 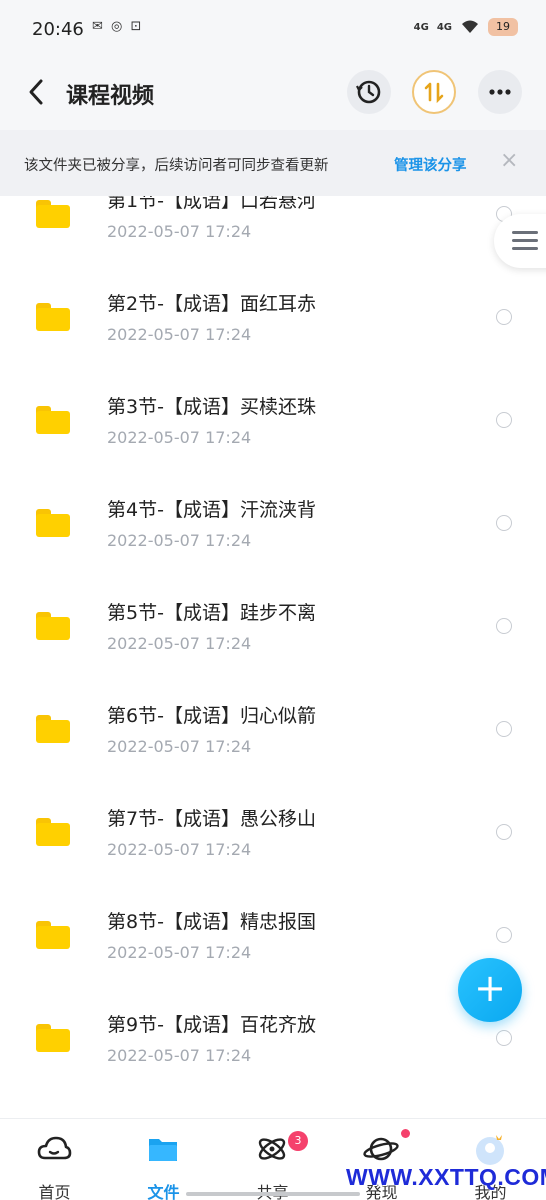 What do you see at coordinates (211, 204) in the screenshot?
I see `file-name: 第1节-【成语】口若悬河` at bounding box center [211, 204].